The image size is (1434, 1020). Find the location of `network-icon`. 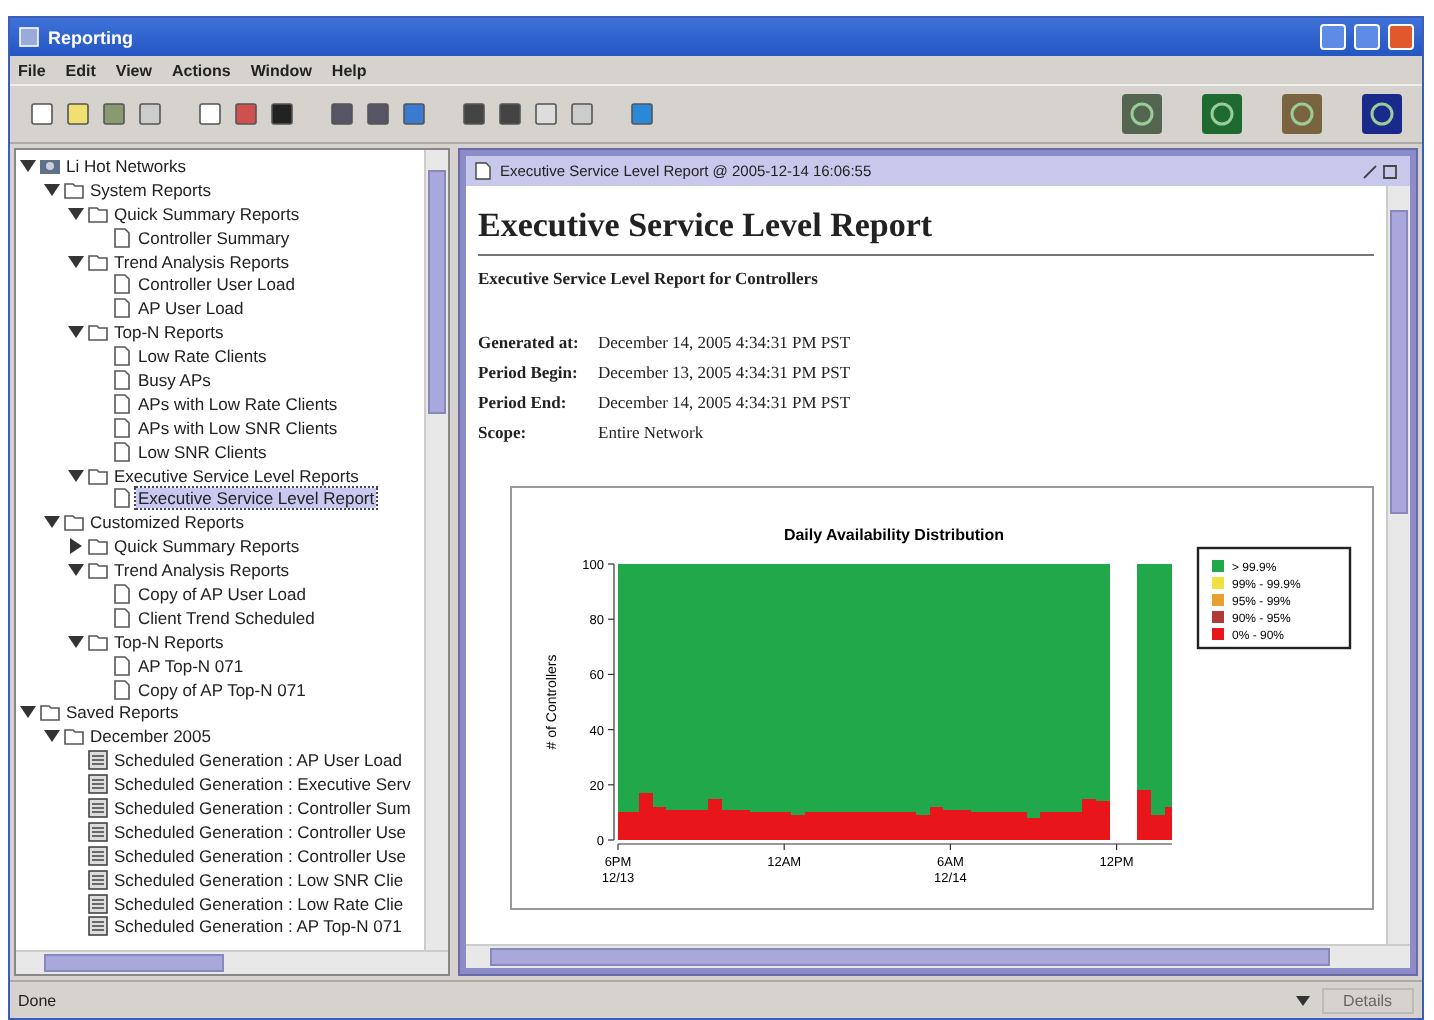

network-icon is located at coordinates (50, 165).